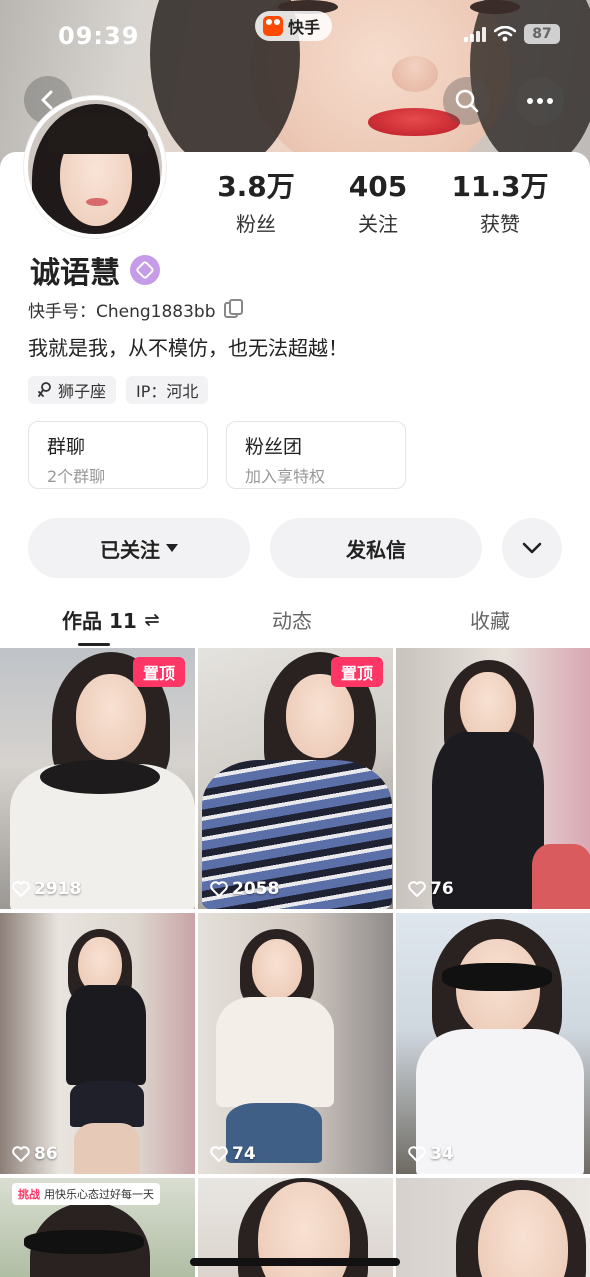  Describe the element at coordinates (97, 1043) in the screenshot. I see `video-thumbnail: 86` at that location.